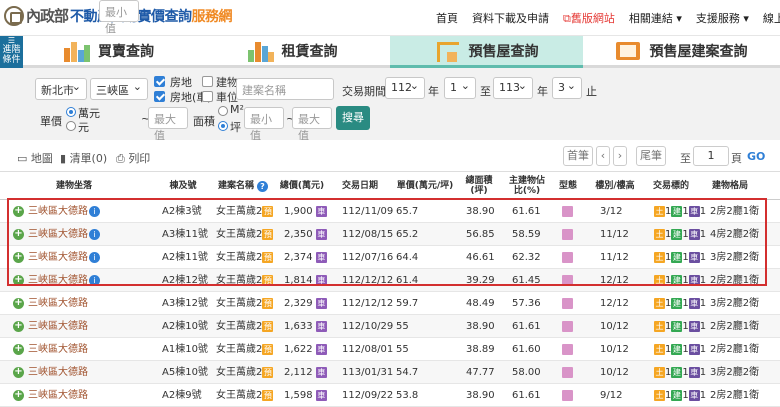 This screenshot has height=407, width=780. What do you see at coordinates (771, 18) in the screenshot?
I see `nav-online: 線上數` at bounding box center [771, 18].